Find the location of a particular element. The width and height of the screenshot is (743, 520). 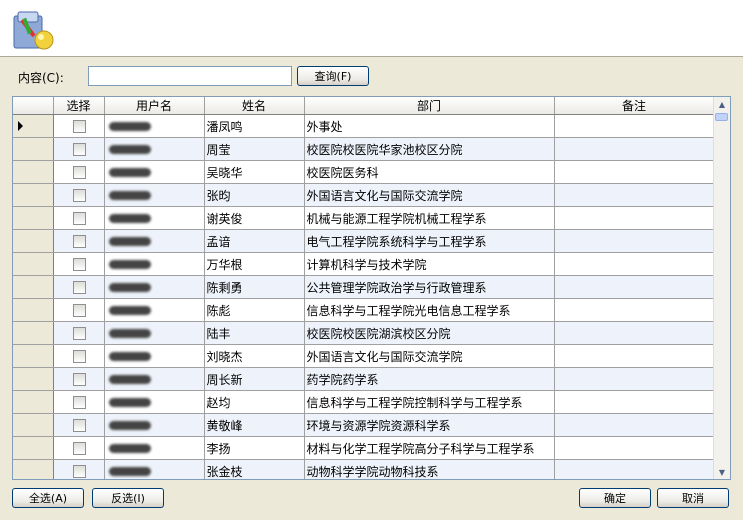

table-row: 黄敬峰 环境与资源学院资源科学系 is located at coordinates (364, 425).